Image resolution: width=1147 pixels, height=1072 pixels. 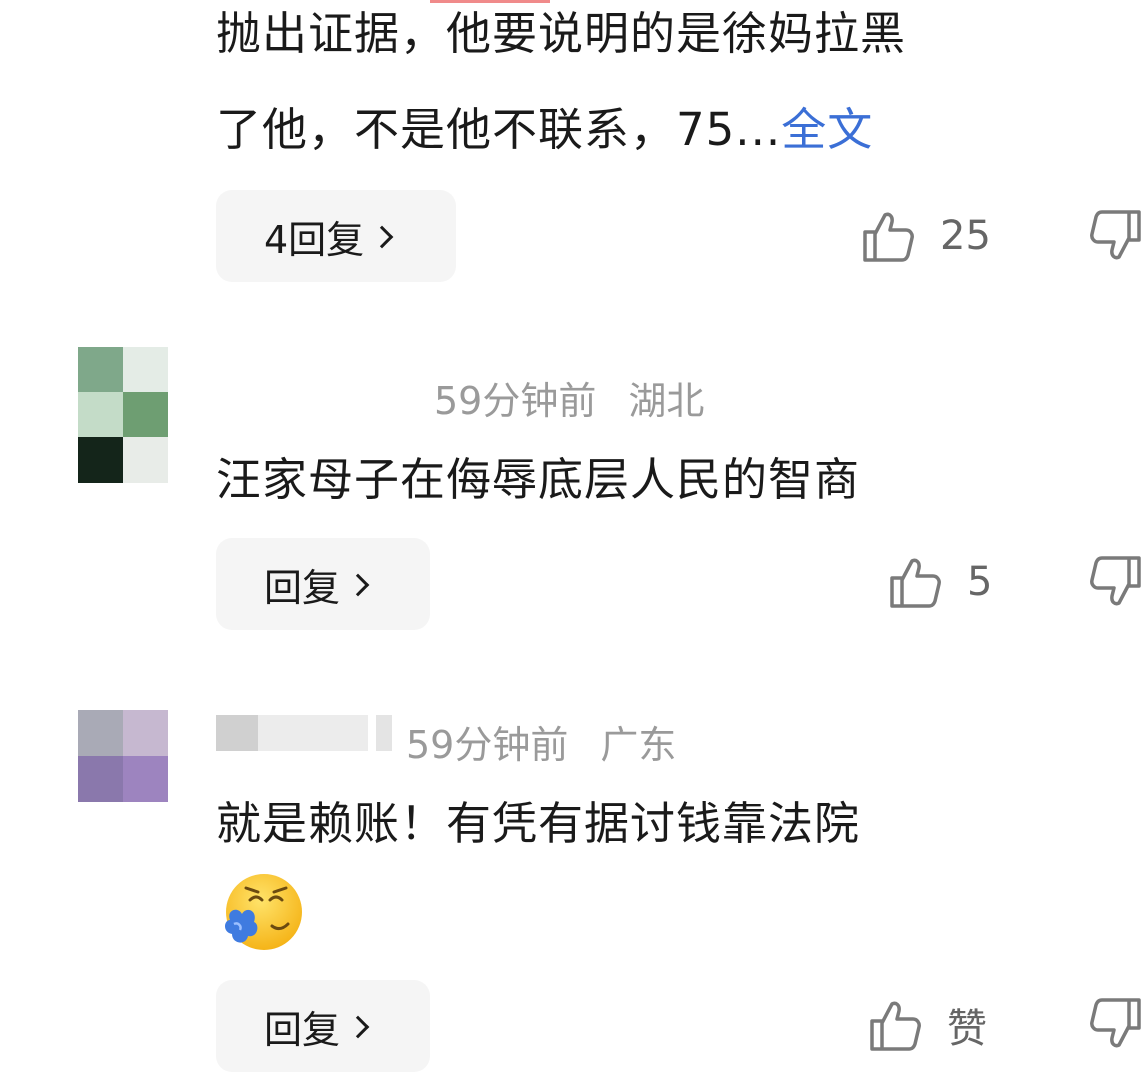 I want to click on reply-button: 4回复, so click(x=336, y=236).